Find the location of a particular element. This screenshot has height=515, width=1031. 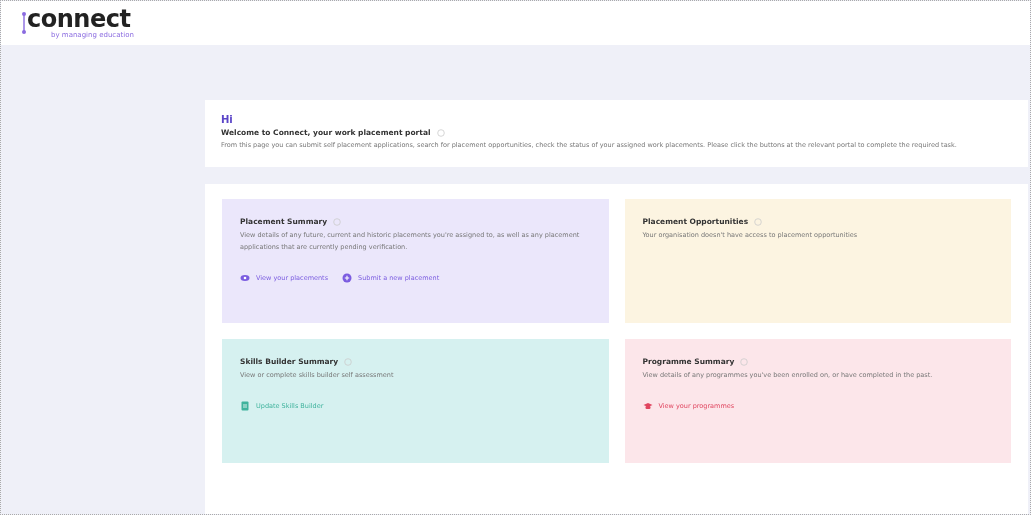

document-icon is located at coordinates (245, 406).